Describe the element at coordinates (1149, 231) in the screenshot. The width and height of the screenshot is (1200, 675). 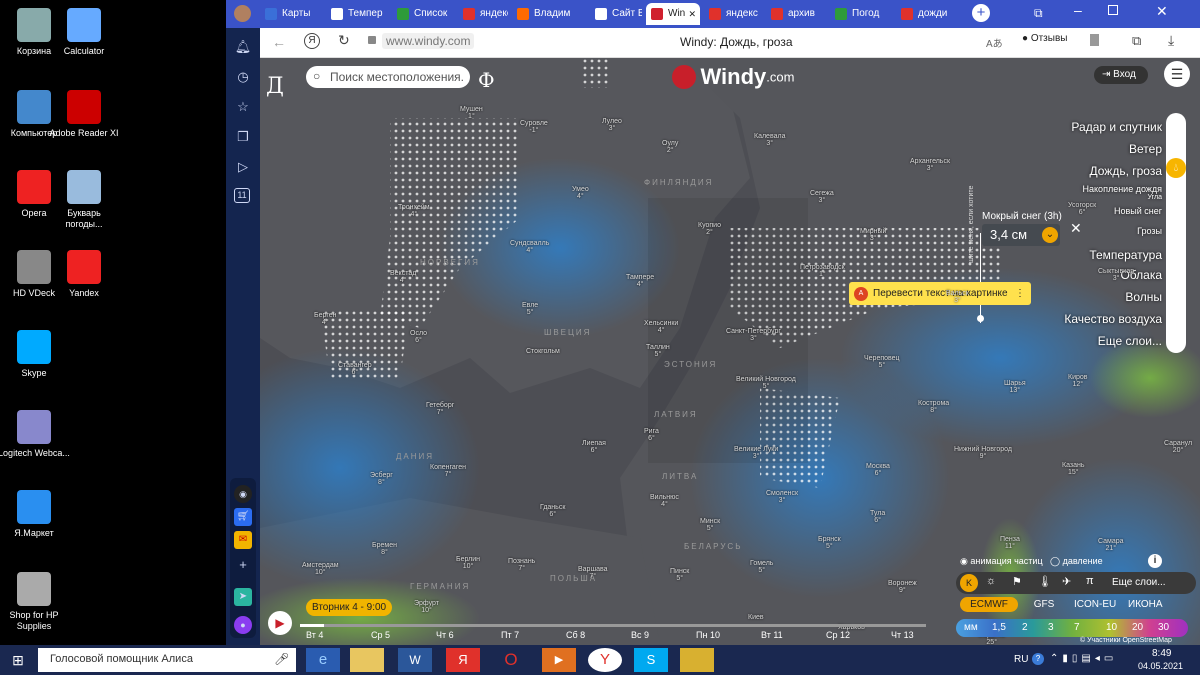
I see `layer-item: Грозы` at that location.